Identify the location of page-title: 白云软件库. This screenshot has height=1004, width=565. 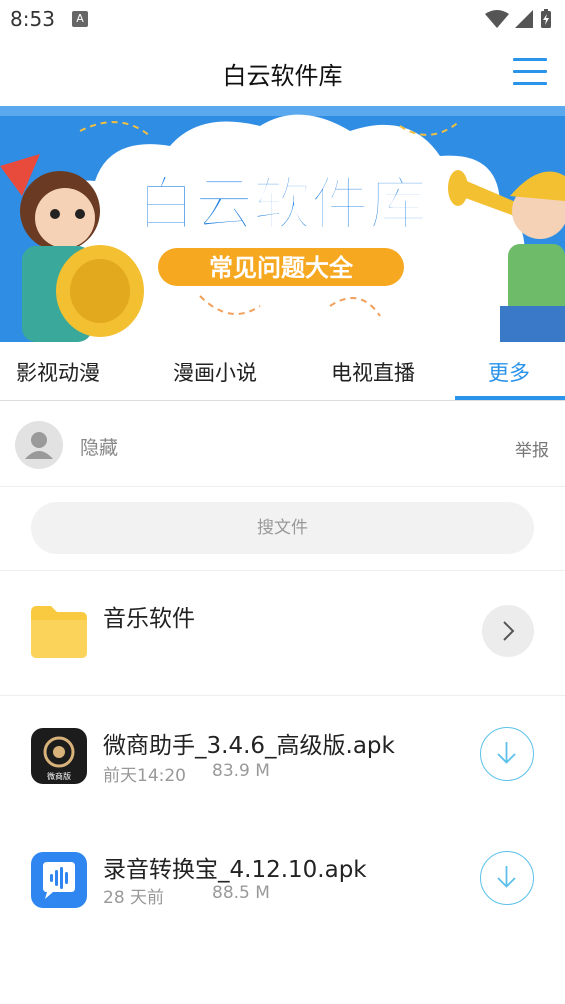
(282, 76).